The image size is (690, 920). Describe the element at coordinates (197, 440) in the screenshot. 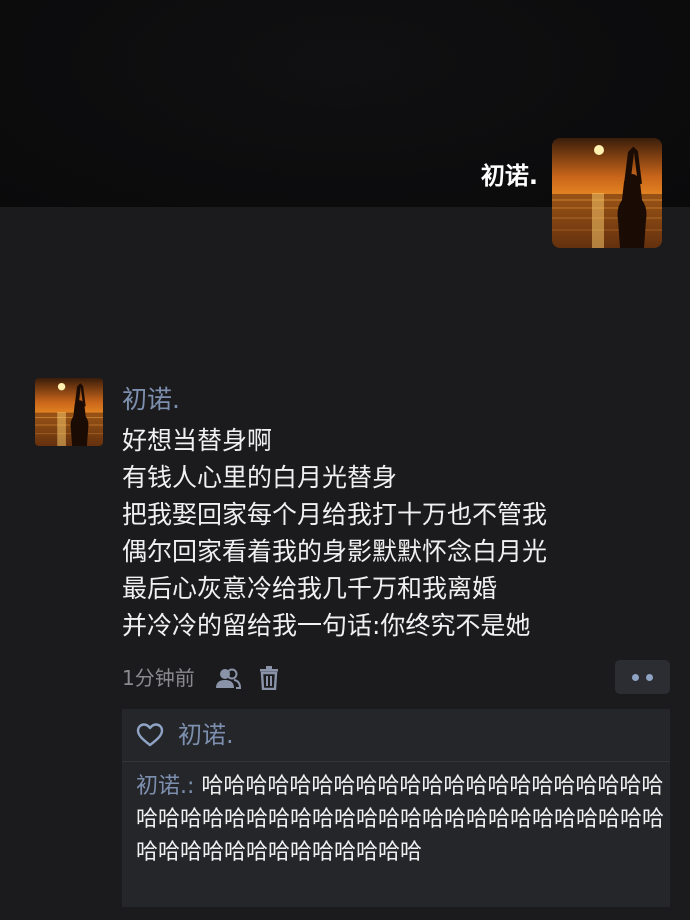

I see `post-text-line: 好想当替身啊` at that location.